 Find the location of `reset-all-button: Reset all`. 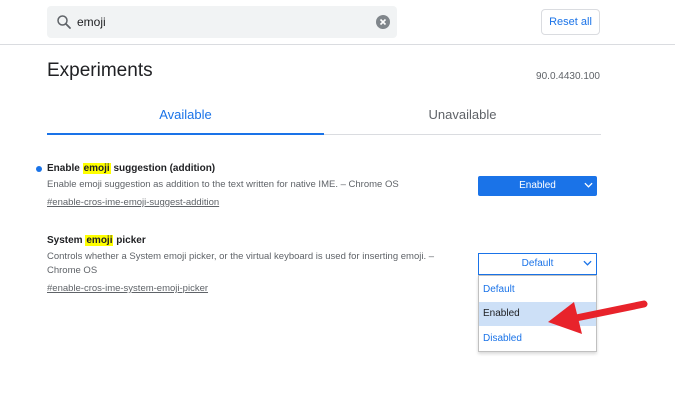

reset-all-button: Reset all is located at coordinates (570, 22).